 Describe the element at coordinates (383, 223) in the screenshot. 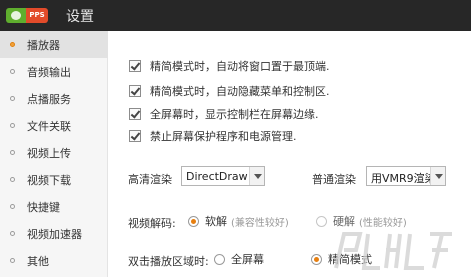

I see `decode-hardware-note: (性能较好)` at that location.